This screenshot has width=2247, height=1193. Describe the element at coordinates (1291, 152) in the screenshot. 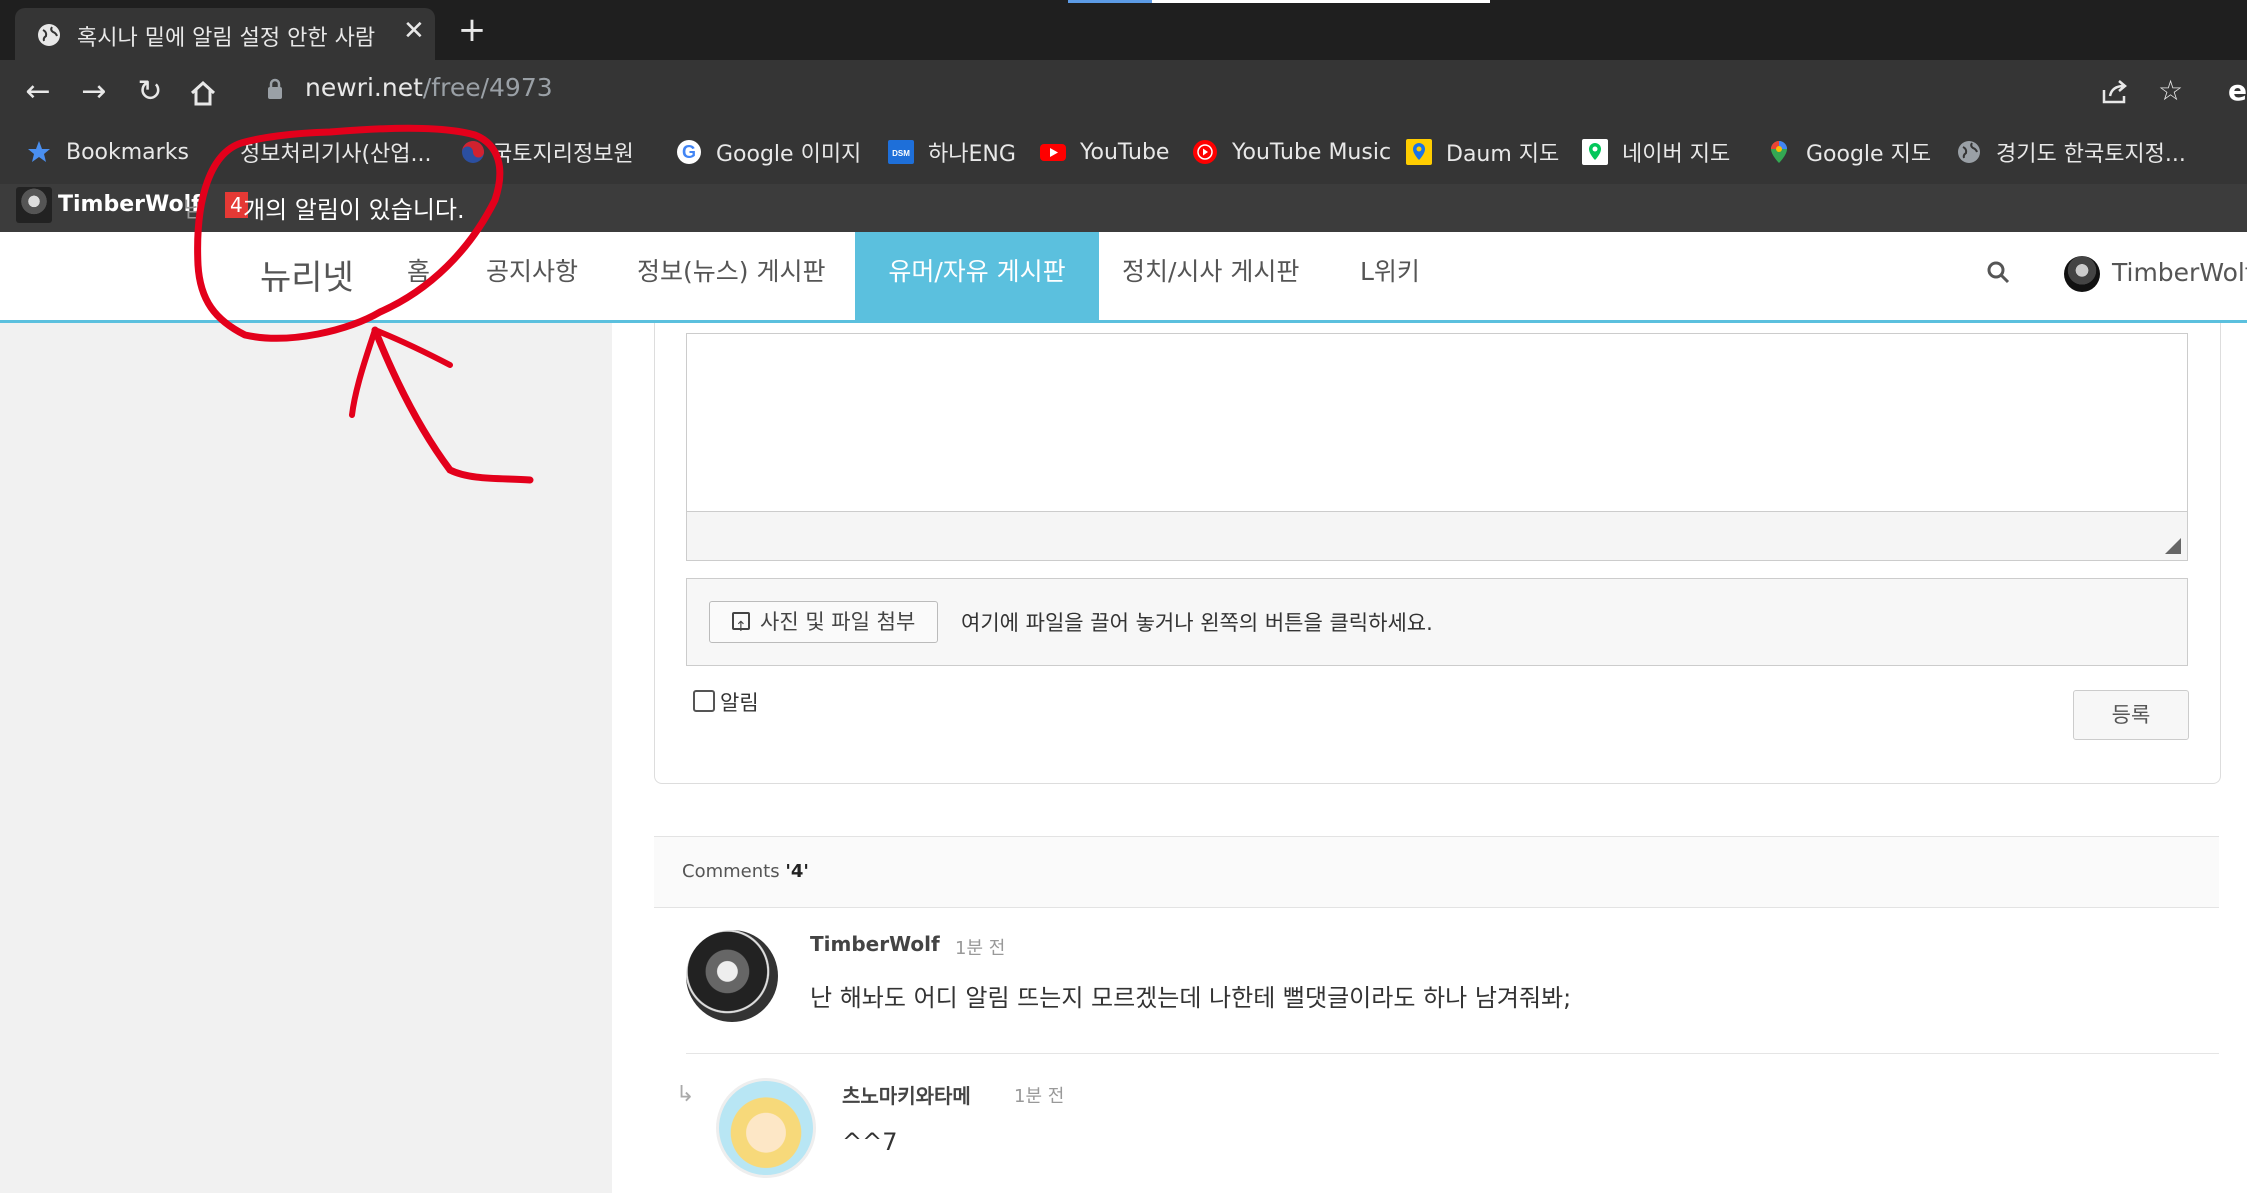

I see `bookmark-youtube-music: YouTube Music` at that location.